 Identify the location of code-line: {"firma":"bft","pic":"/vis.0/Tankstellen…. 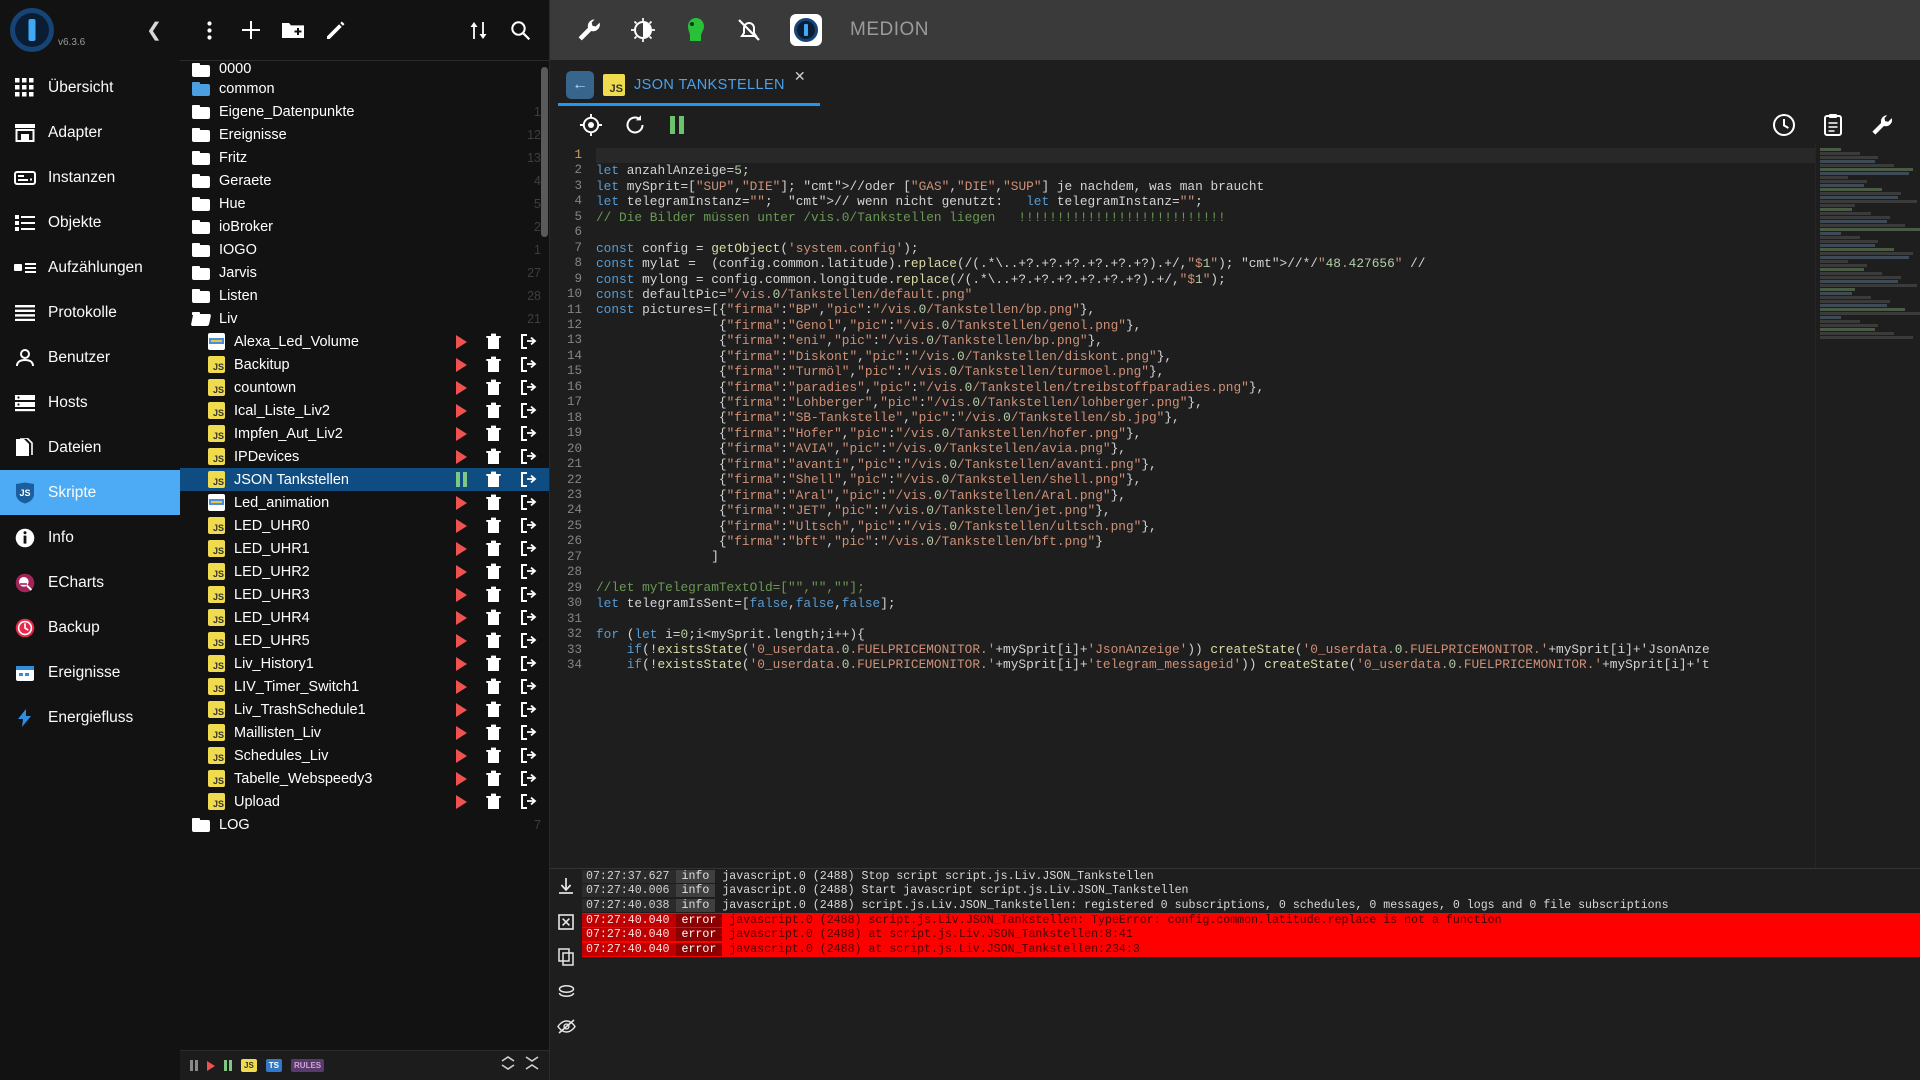
(1205, 541).